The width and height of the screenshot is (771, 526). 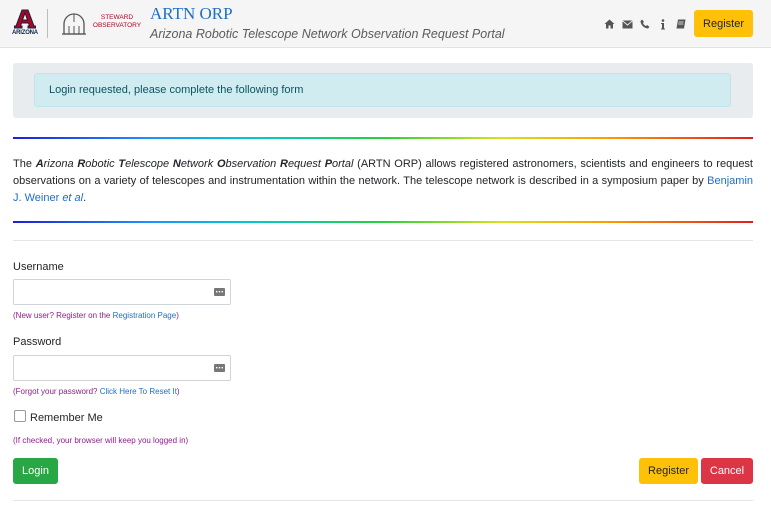 What do you see at coordinates (122, 368) in the screenshot?
I see `password-input` at bounding box center [122, 368].